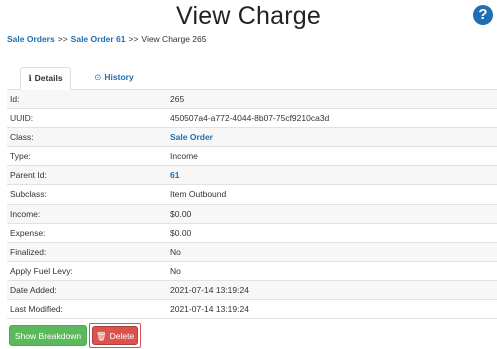  What do you see at coordinates (174, 175) in the screenshot?
I see `parent-id-link: 61` at bounding box center [174, 175].